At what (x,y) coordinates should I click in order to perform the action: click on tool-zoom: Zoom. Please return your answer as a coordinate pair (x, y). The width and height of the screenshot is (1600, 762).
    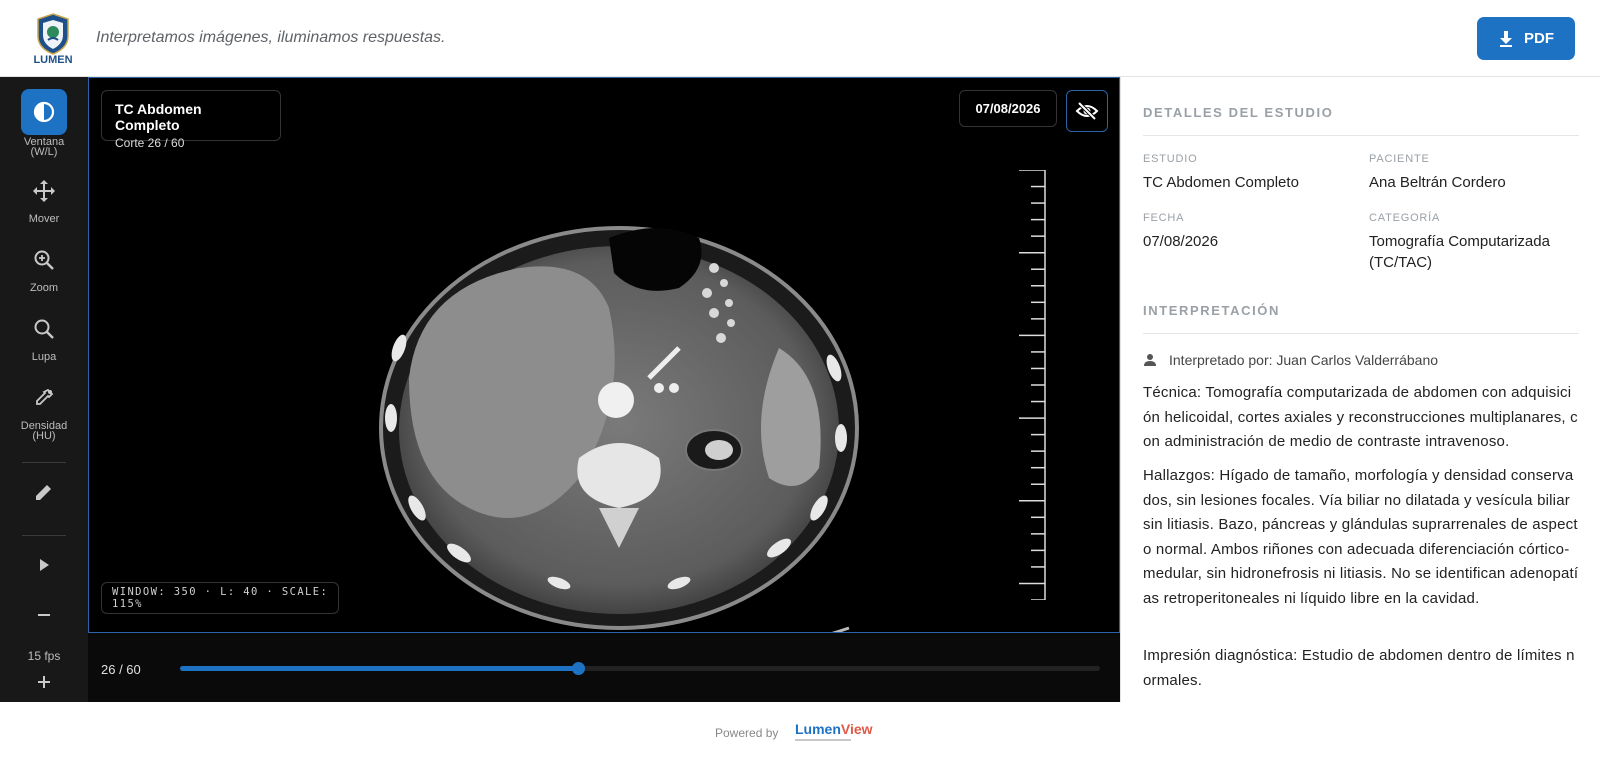
    Looking at the image, I should click on (44, 269).